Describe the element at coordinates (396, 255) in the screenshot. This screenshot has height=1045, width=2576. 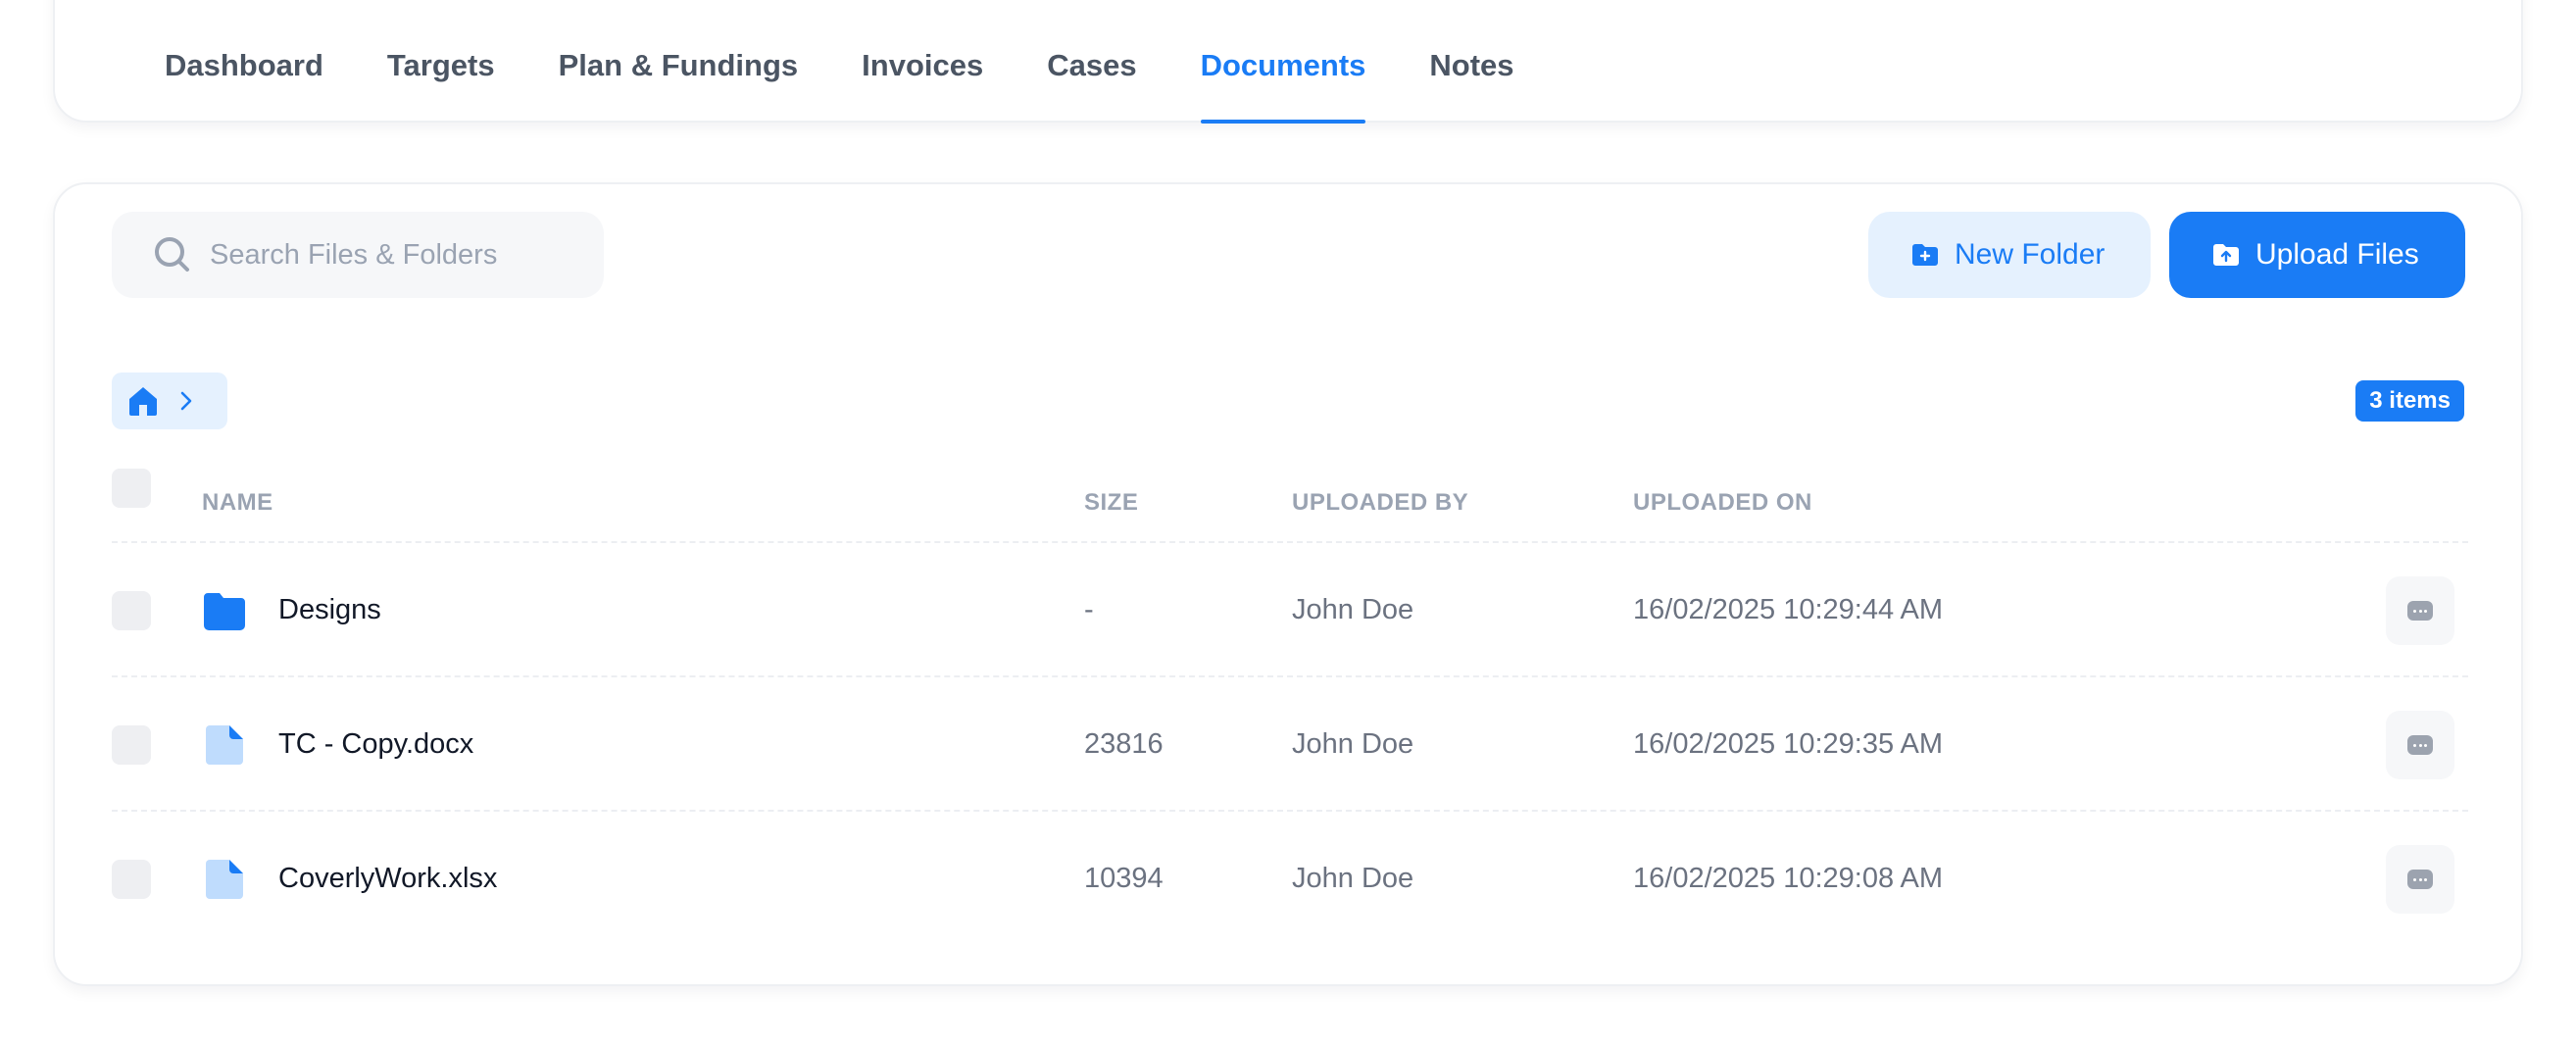
I see `search-input` at that location.